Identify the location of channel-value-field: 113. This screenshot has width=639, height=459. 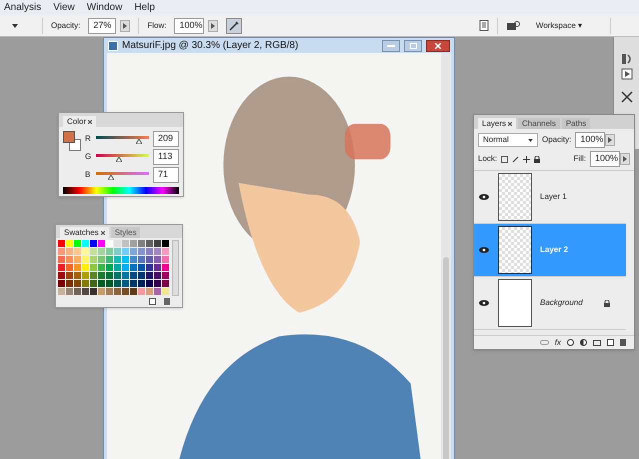
(166, 157).